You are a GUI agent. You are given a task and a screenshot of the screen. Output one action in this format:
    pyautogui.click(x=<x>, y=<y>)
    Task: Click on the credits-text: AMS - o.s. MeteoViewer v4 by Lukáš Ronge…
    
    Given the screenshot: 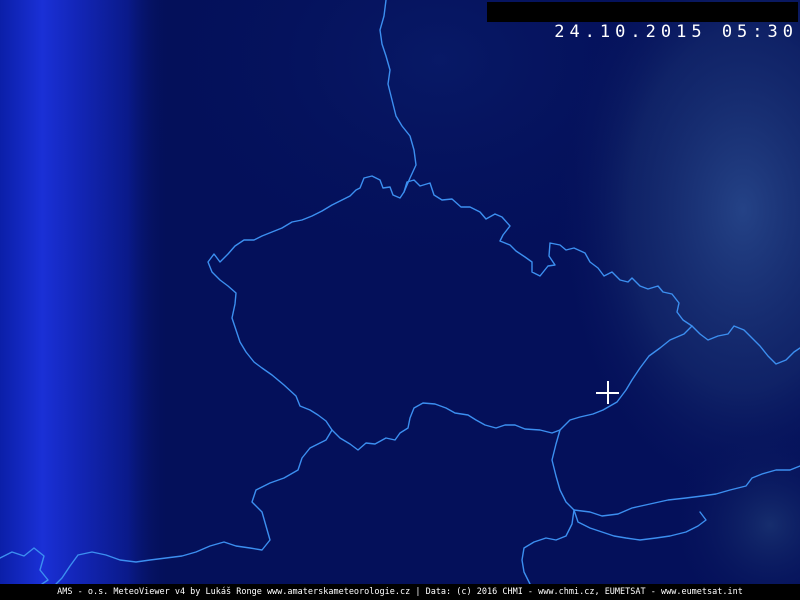 What is the action you would take?
    pyautogui.click(x=400, y=592)
    